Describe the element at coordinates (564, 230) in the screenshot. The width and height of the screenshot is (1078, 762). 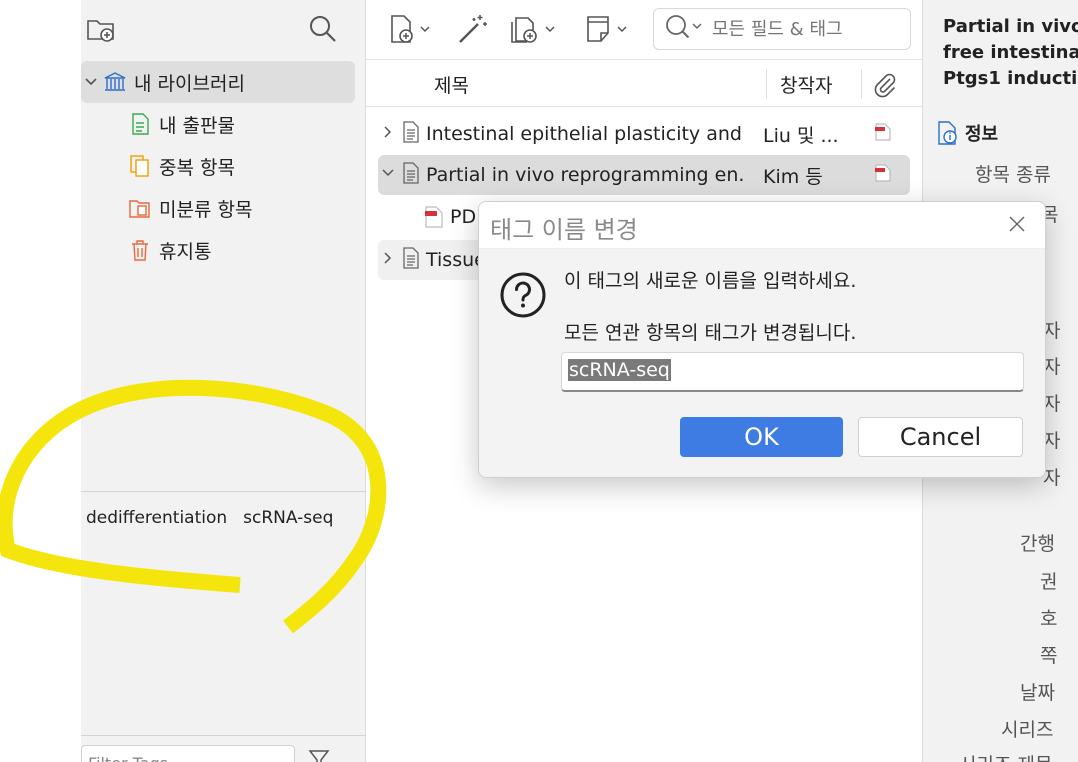
I see `dialog-title: 태그 이름 변경` at that location.